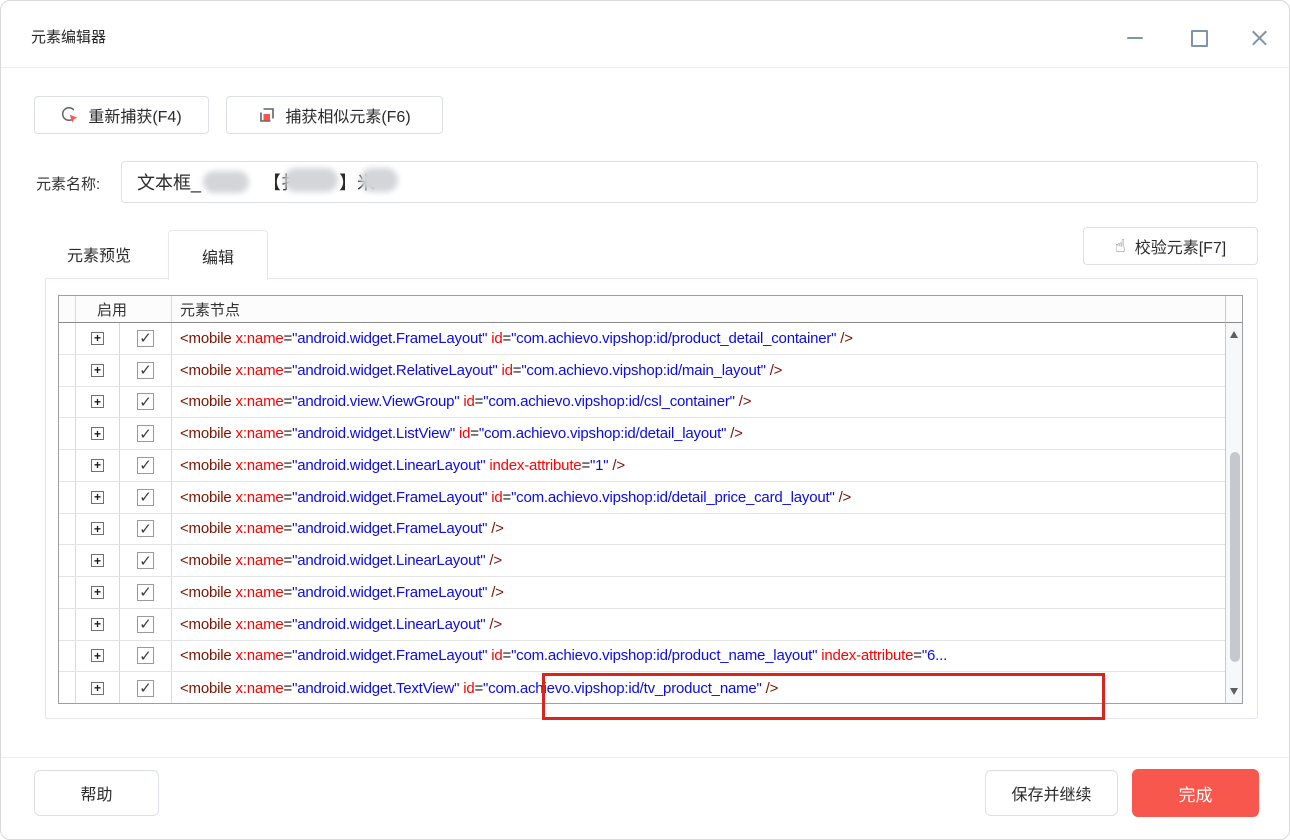  I want to click on element-name-input: 文本框_ 【扌】米, so click(689, 182).